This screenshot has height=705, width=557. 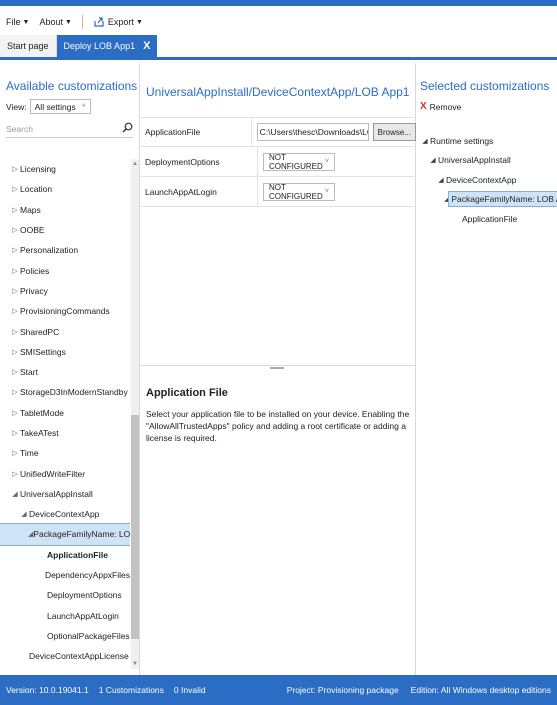 What do you see at coordinates (65, 453) in the screenshot?
I see `tree-item: ▷ Time` at bounding box center [65, 453].